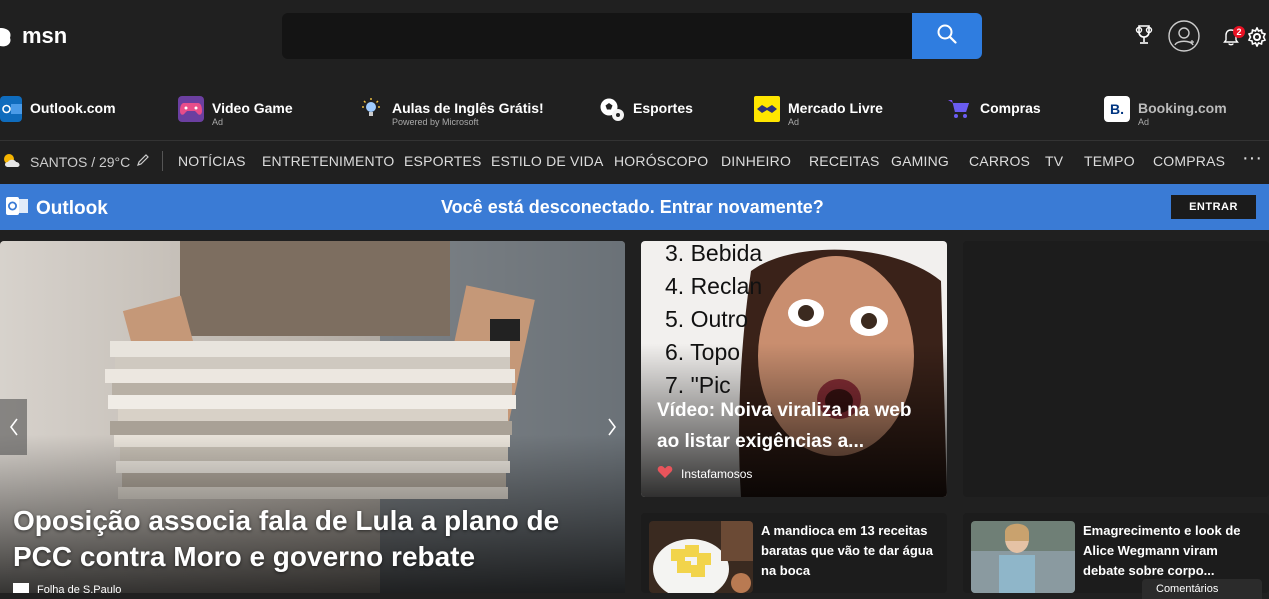  Describe the element at coordinates (1010, 108) in the screenshot. I see `quicklink-label: Compras` at that location.